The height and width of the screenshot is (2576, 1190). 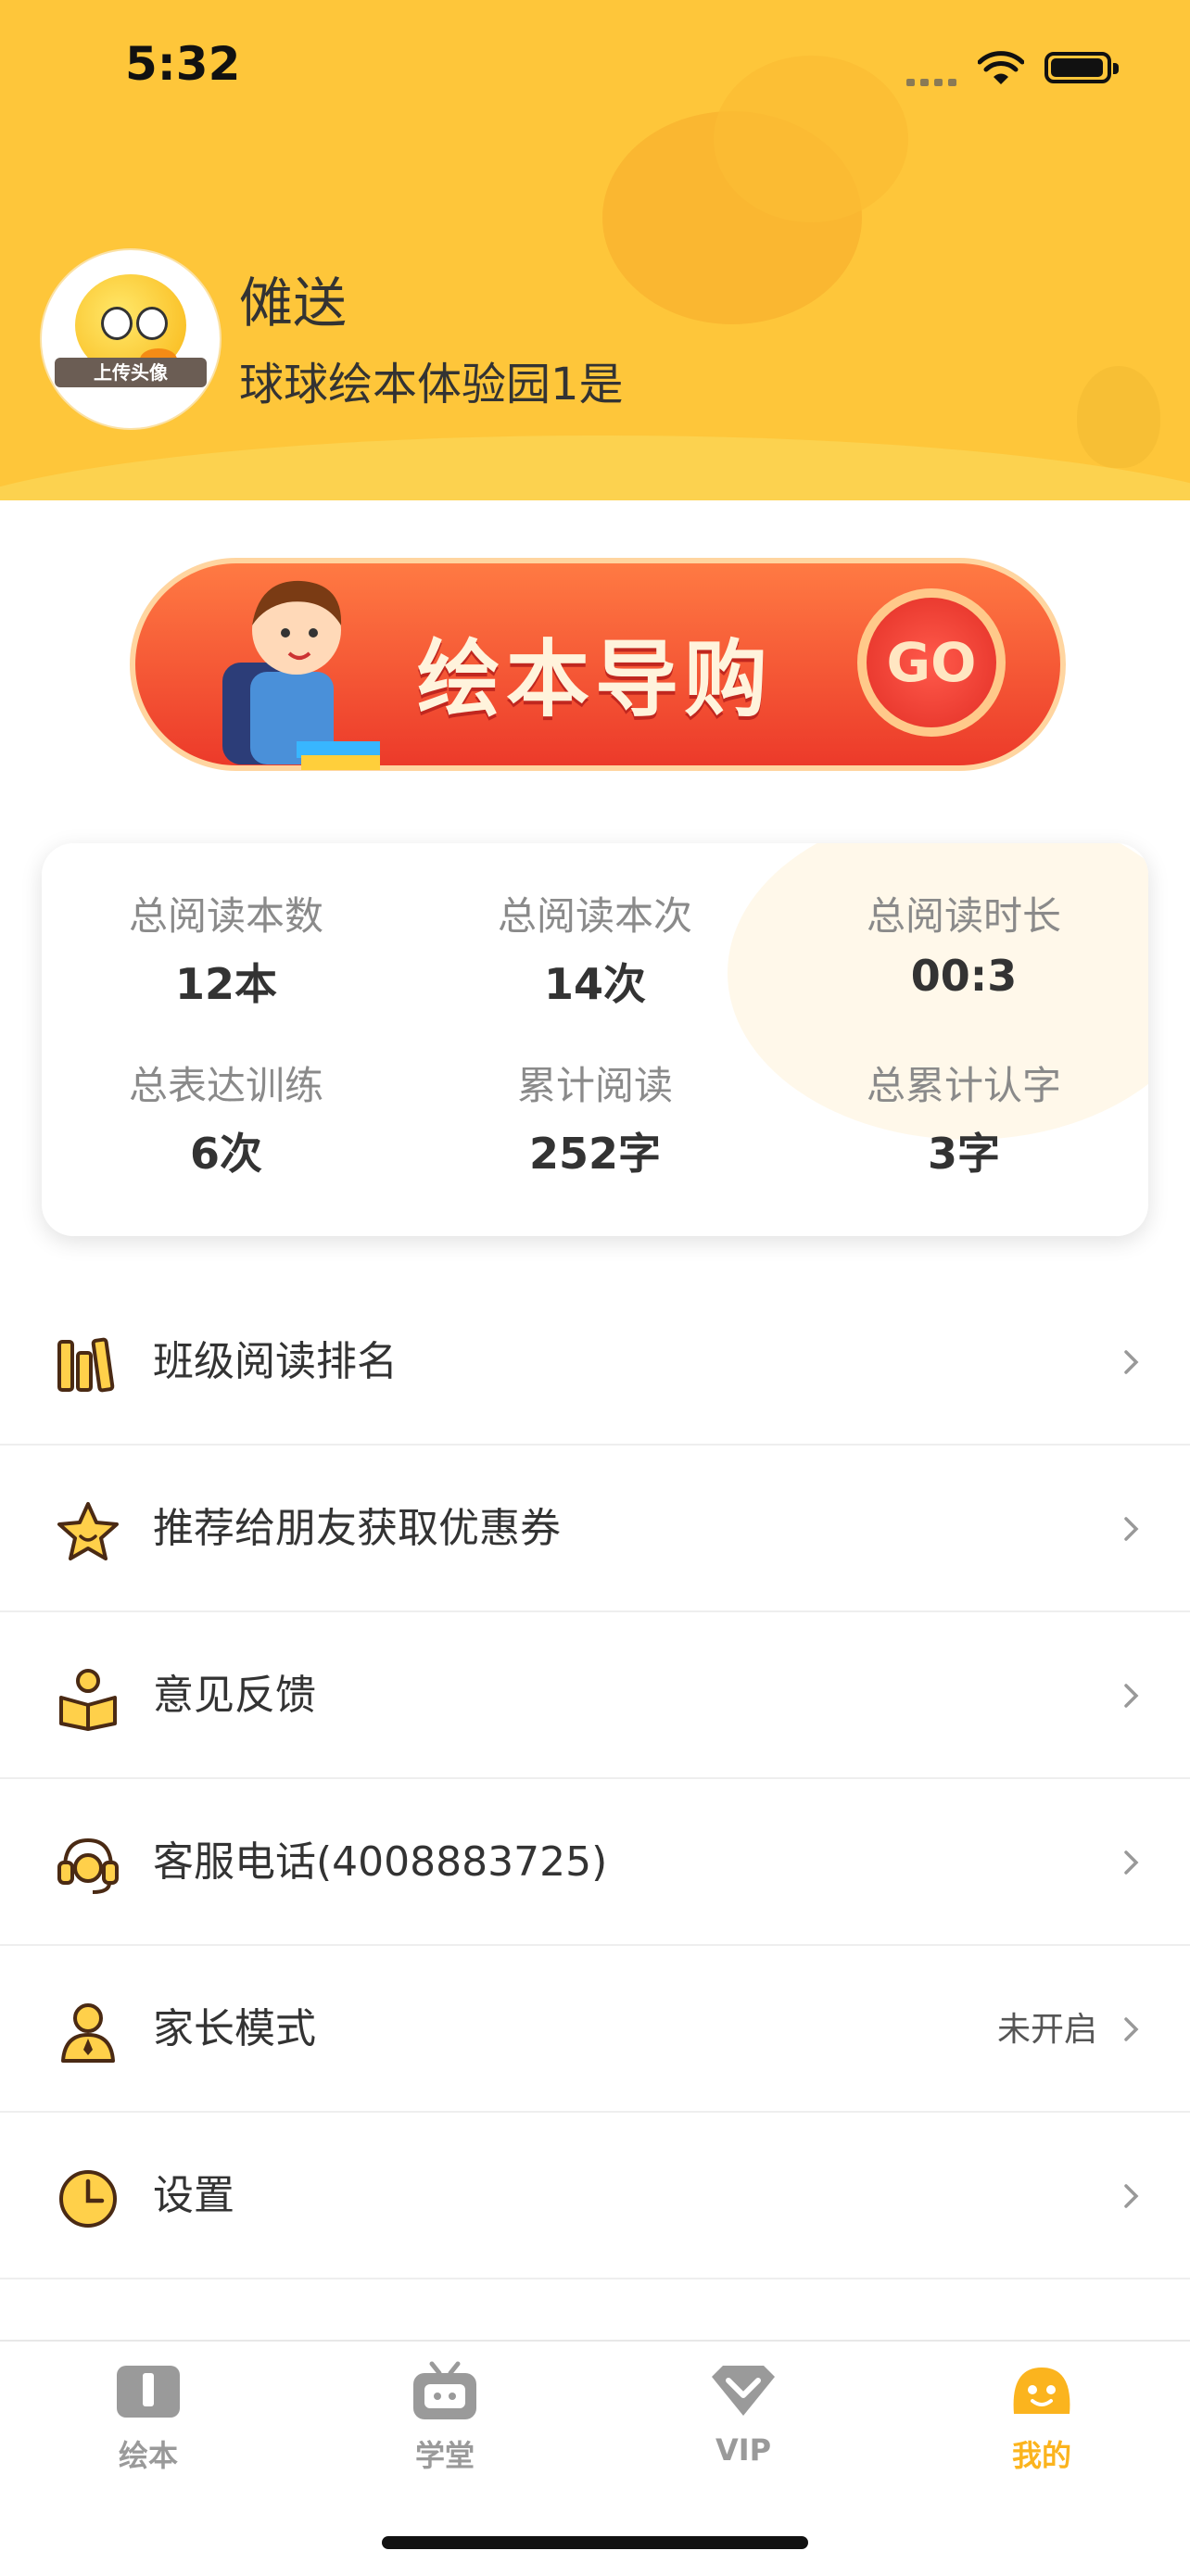 I want to click on upload-avatar-label: 上传头像, so click(x=131, y=372).